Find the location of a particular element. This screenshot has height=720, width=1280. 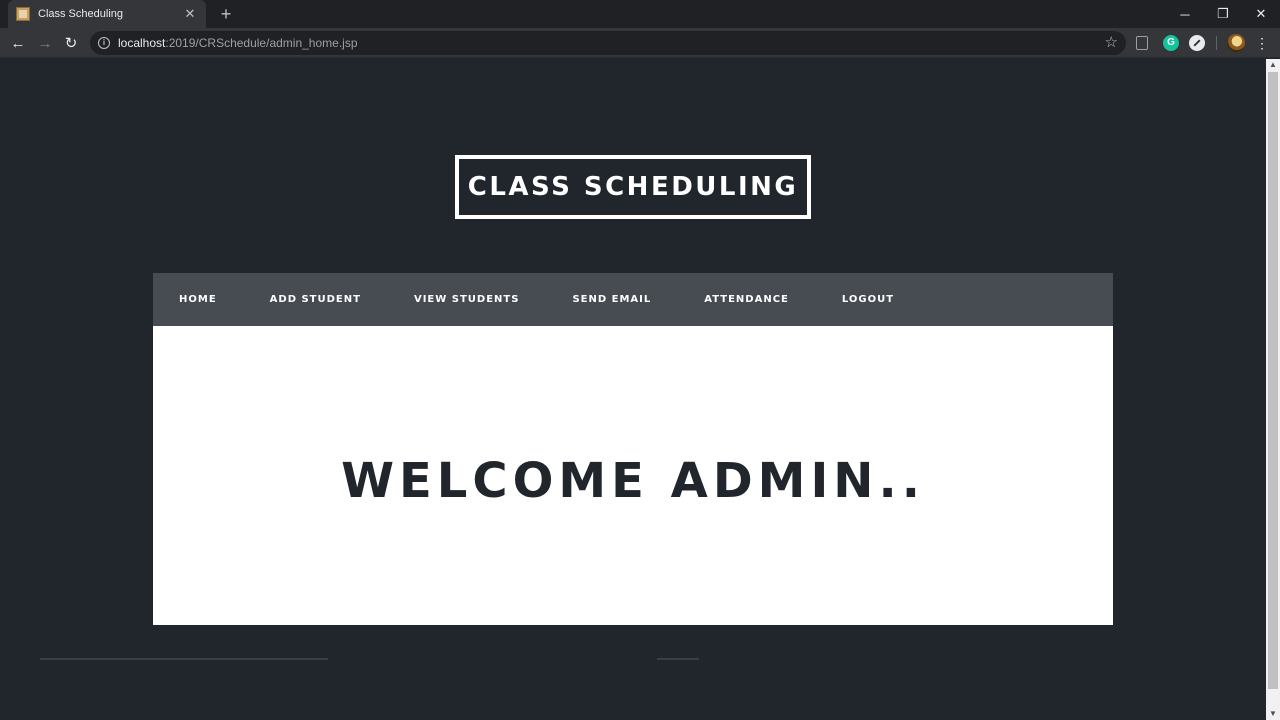

browser-tab: Class Scheduling ✕ is located at coordinates (107, 14).